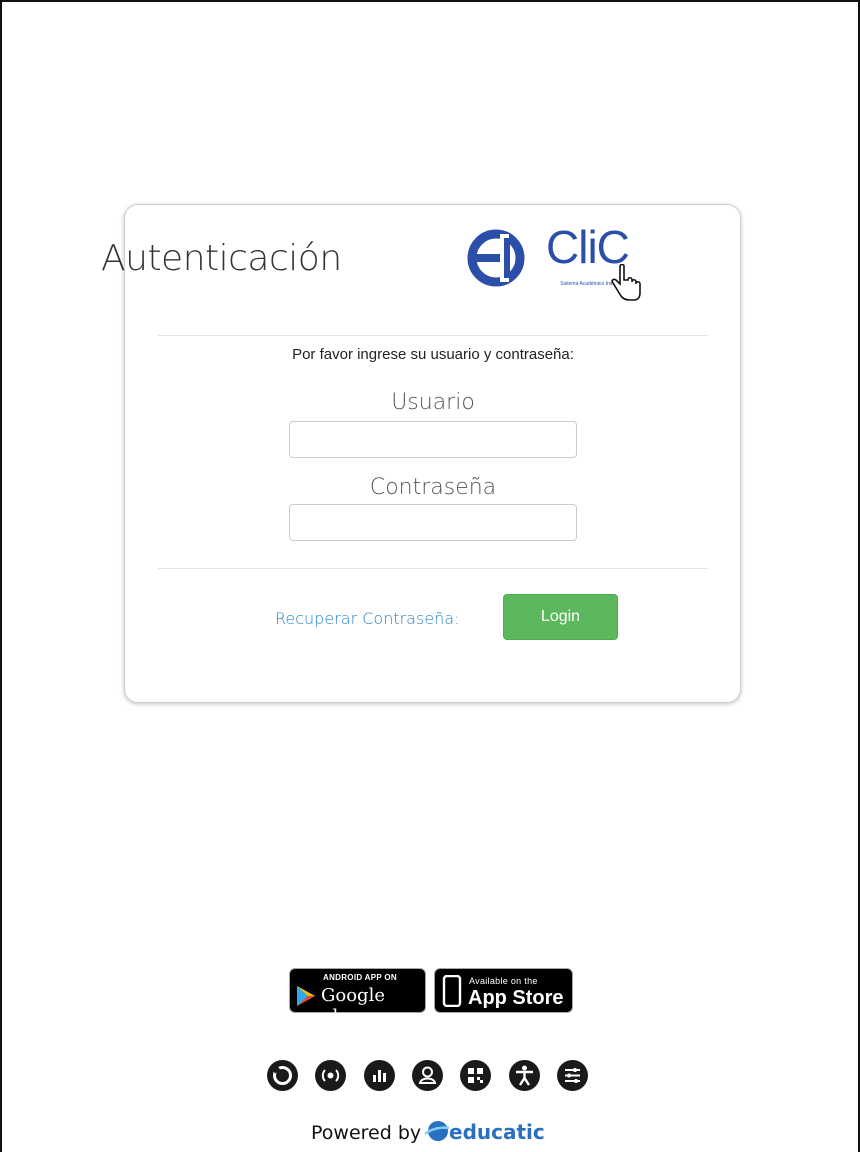  I want to click on google-play-small-text: ANDROID APP ON, so click(360, 977).